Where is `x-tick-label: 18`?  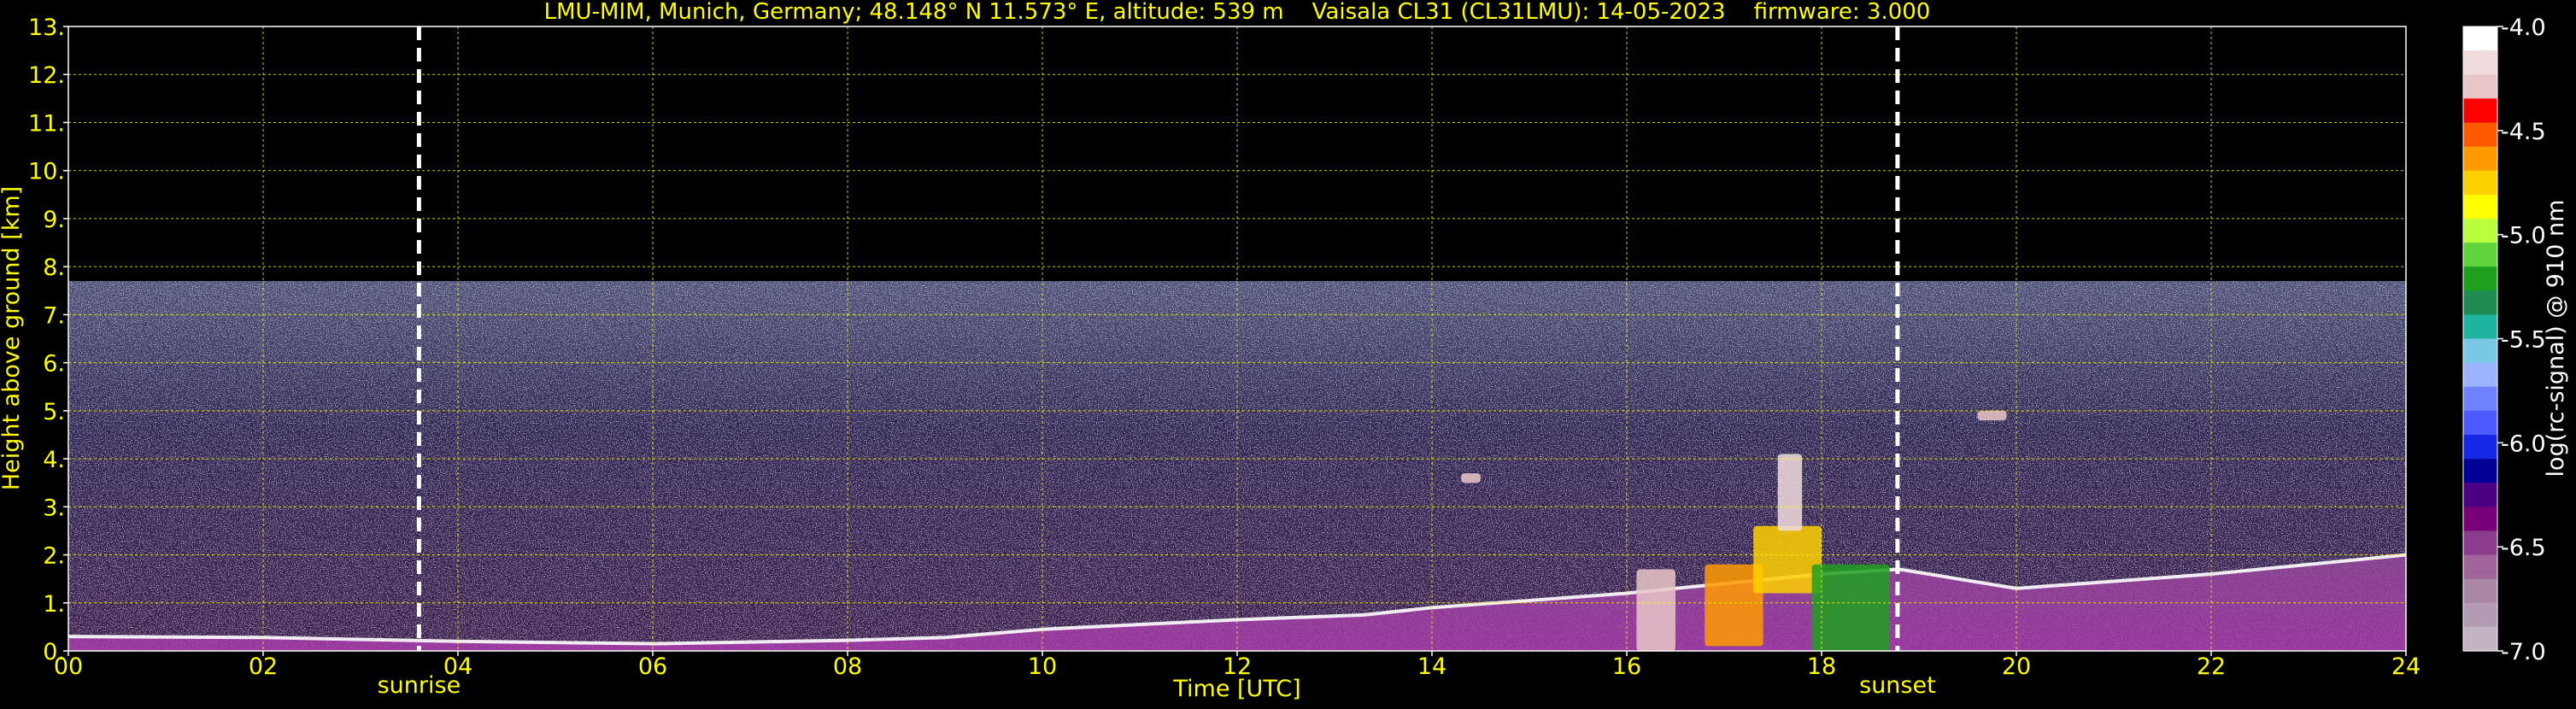
x-tick-label: 18 is located at coordinates (1821, 666).